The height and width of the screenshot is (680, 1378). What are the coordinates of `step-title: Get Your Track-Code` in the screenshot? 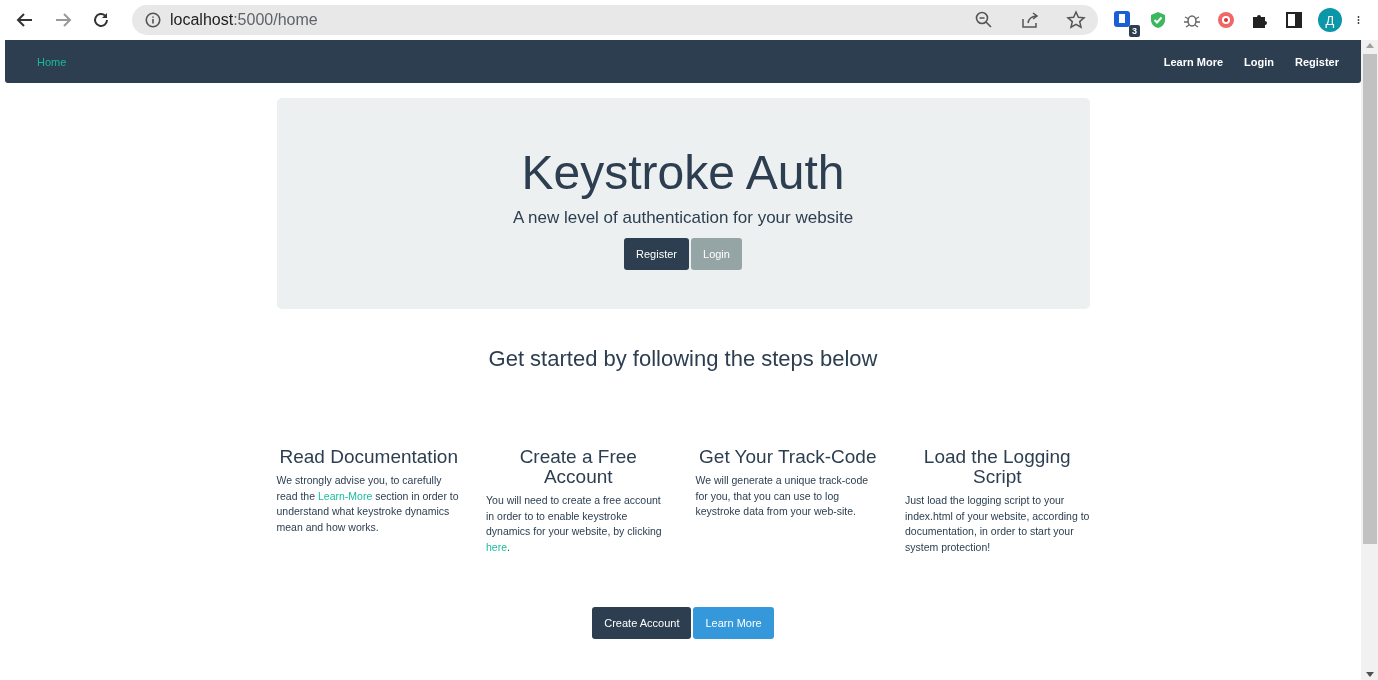 It's located at (788, 457).